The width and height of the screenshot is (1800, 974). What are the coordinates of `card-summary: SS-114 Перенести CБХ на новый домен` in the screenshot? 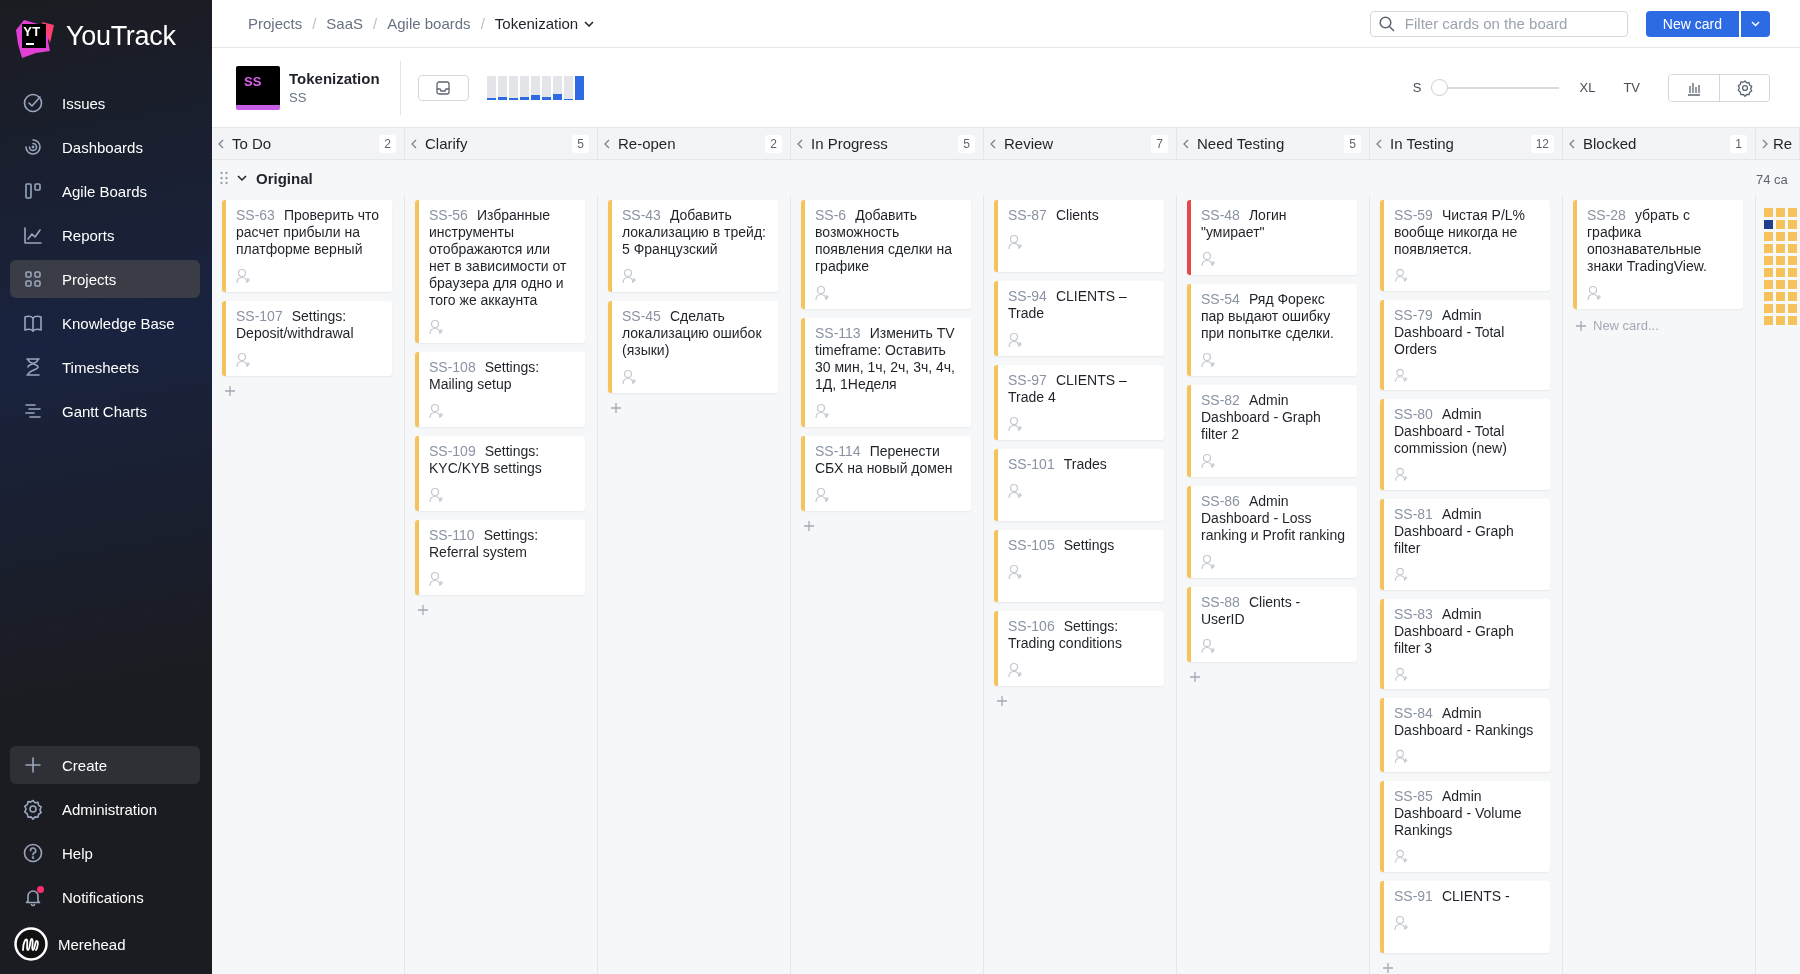 It's located at (888, 460).